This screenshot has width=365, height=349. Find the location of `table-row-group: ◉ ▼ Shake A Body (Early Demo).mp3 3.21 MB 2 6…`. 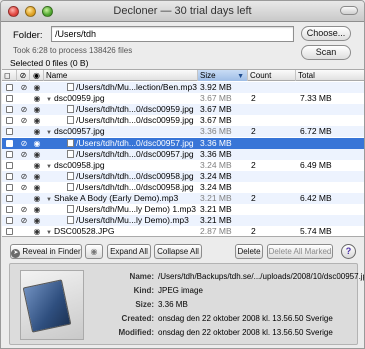

table-row-group: ◉ ▼ Shake A Body (Early Demo).mp3 3.21 MB 2 6… is located at coordinates (183, 198).